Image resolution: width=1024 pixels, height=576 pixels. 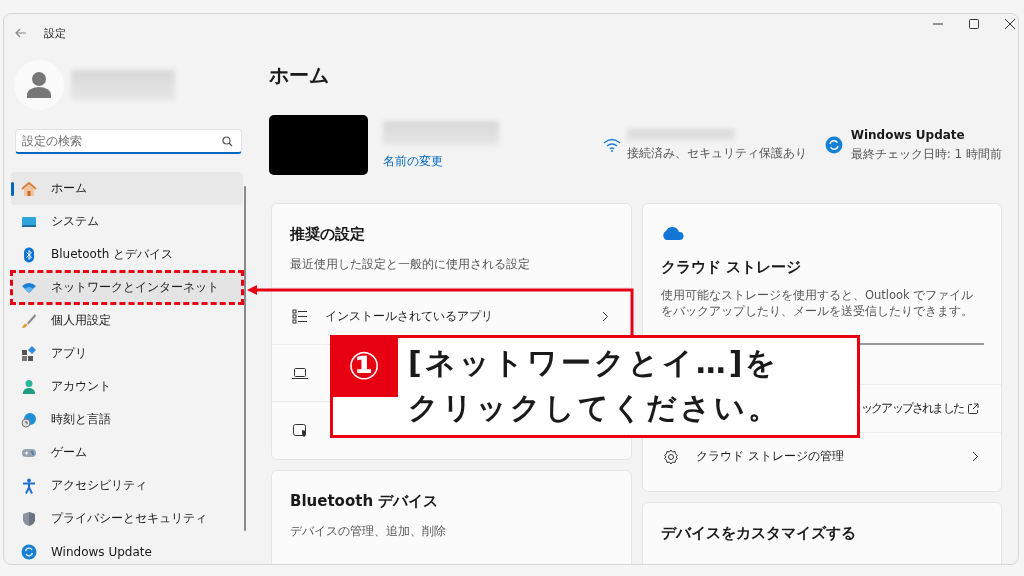 I want to click on person-icon, so click(x=29, y=386).